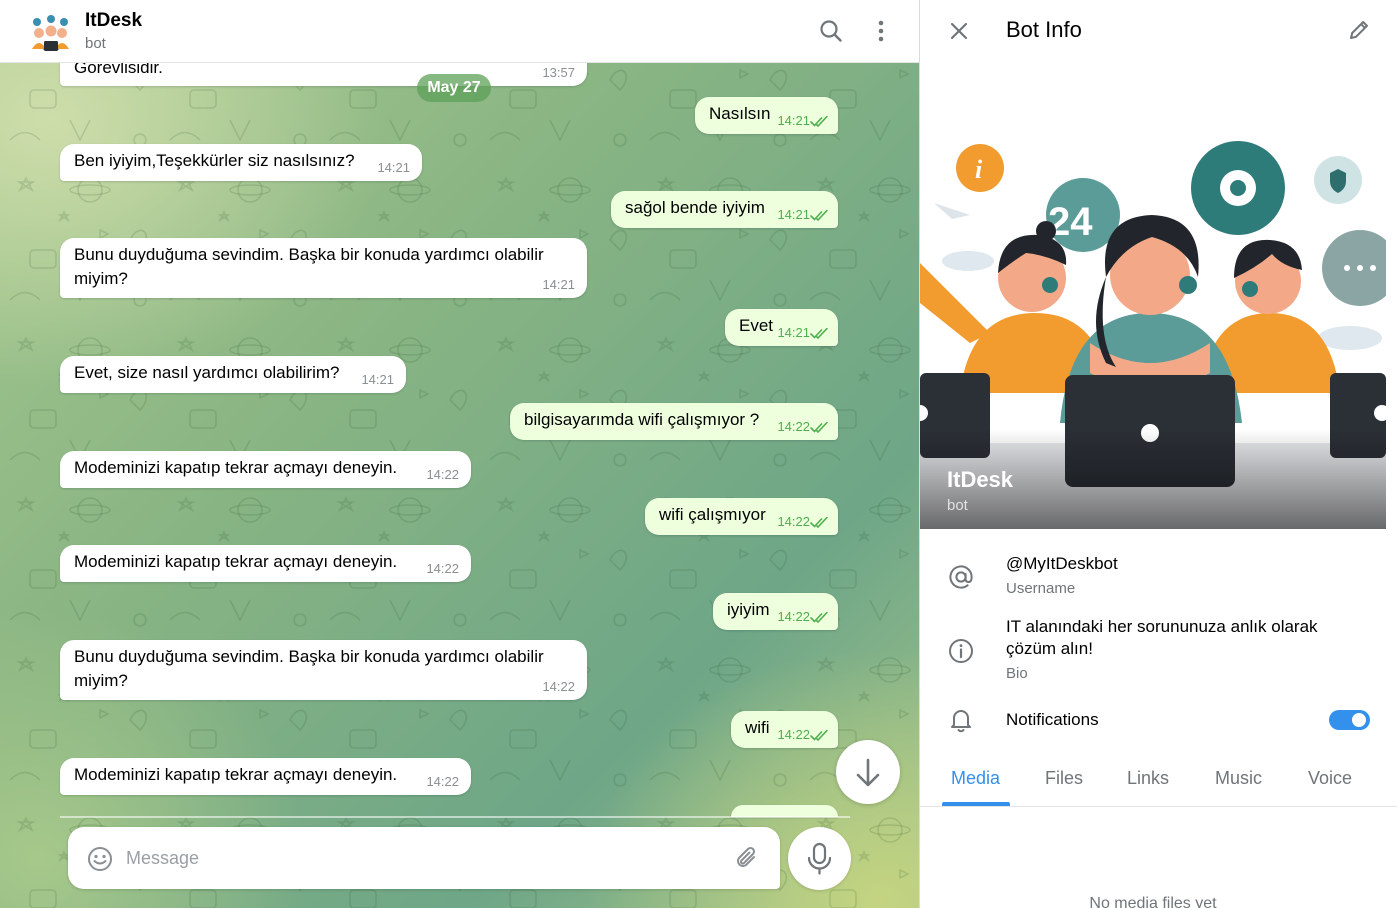 Image resolution: width=1397 pixels, height=908 pixels. I want to click on arrow-down-icon, so click(868, 772).